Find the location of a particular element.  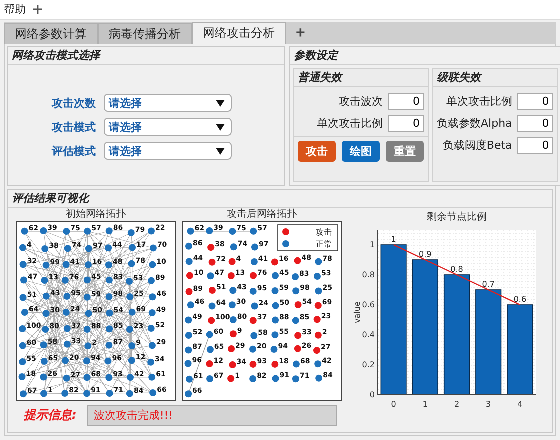

field-label: 负载参数Alpha is located at coordinates (474, 123).